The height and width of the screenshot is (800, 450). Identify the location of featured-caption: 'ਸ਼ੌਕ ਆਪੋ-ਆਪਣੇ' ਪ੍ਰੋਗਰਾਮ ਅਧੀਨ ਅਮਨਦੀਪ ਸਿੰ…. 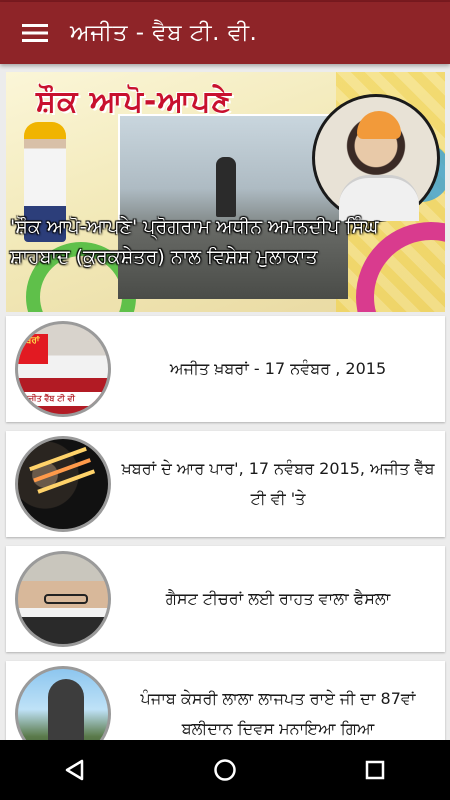
(194, 242).